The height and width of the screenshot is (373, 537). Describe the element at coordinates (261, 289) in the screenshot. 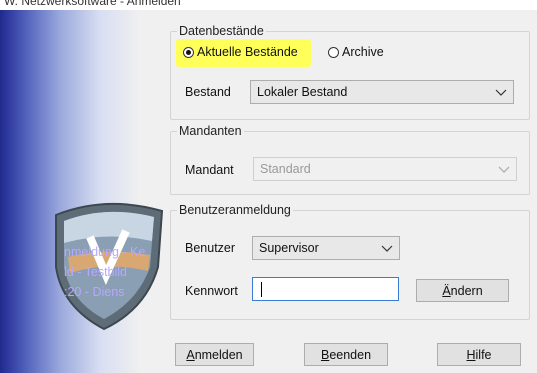

I see `text-caret` at that location.